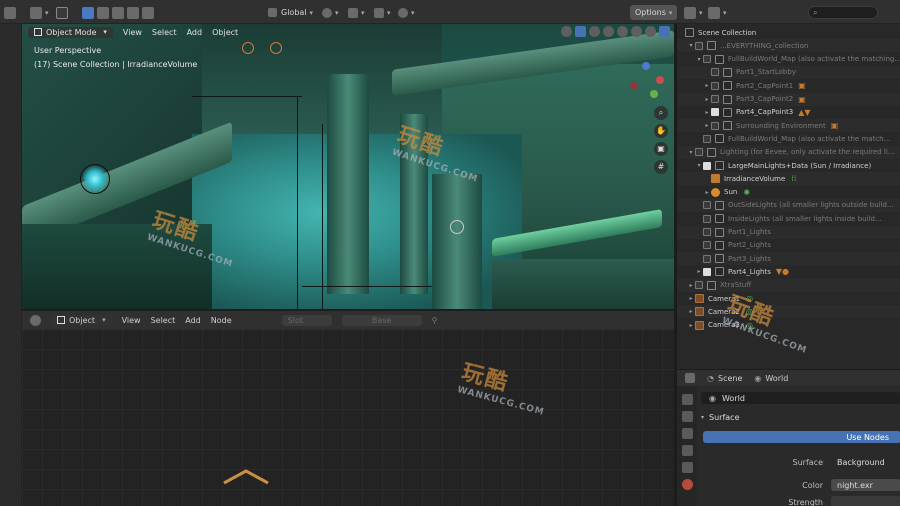 This screenshot has height=506, width=900. I want to click on outliner-row: ▸ Part2_CapPoint1 ▣, so click(788, 85).